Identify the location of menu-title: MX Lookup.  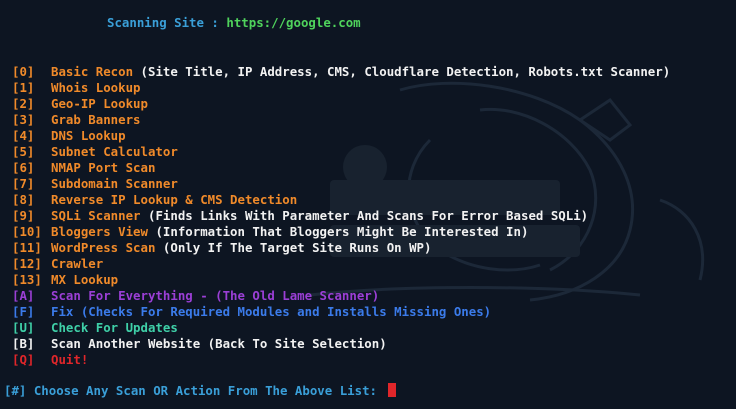
(85, 279).